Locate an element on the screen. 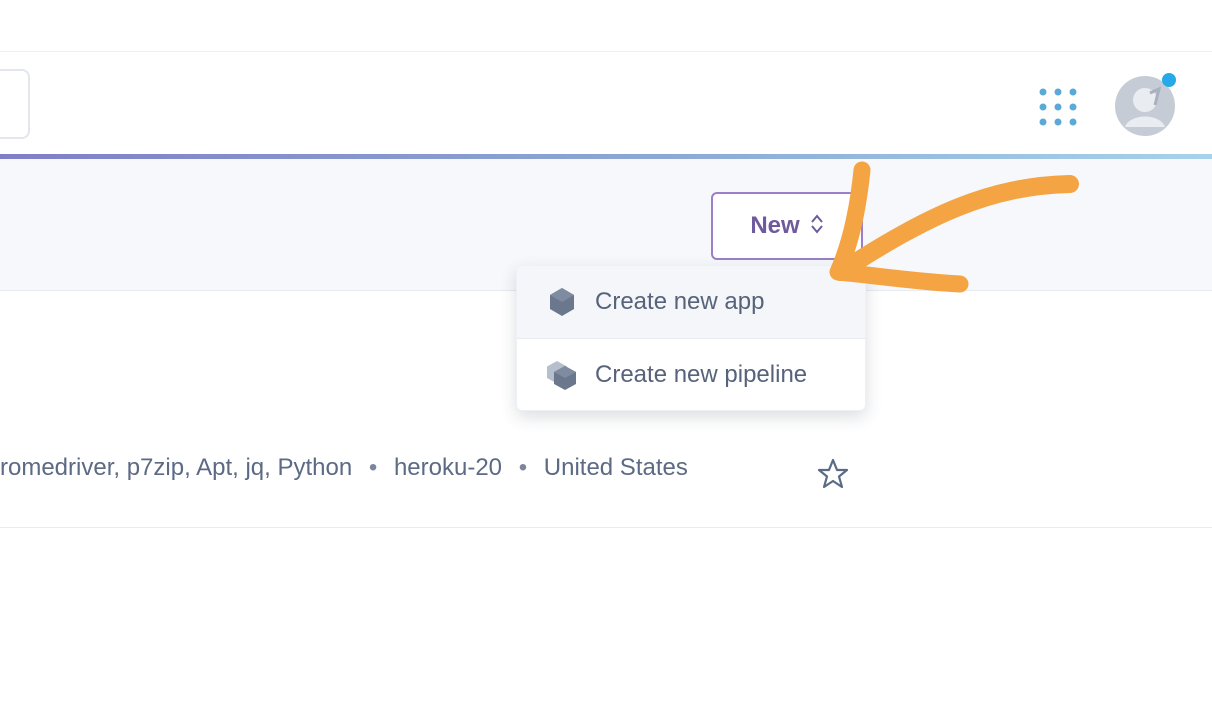 Image resolution: width=1212 pixels, height=720 pixels. app-header is located at coordinates (606, 104).